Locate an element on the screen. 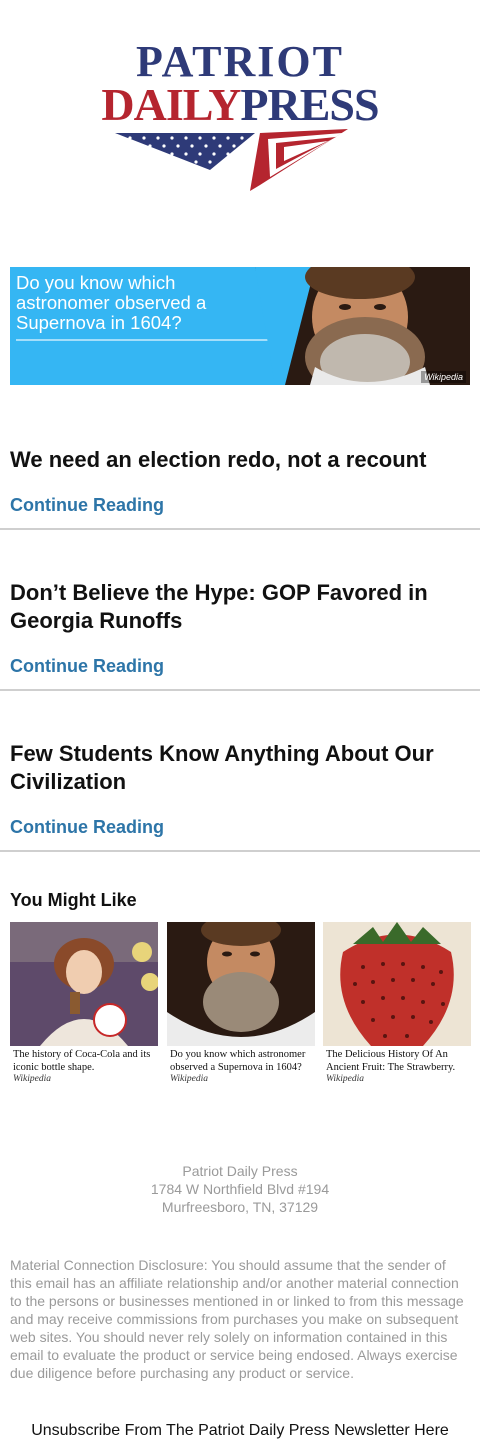 Image resolution: width=480 pixels, height=1452 pixels. patriot-daily-press-logo: PATRIOT DAILYPRESS is located at coordinates (240, 120).